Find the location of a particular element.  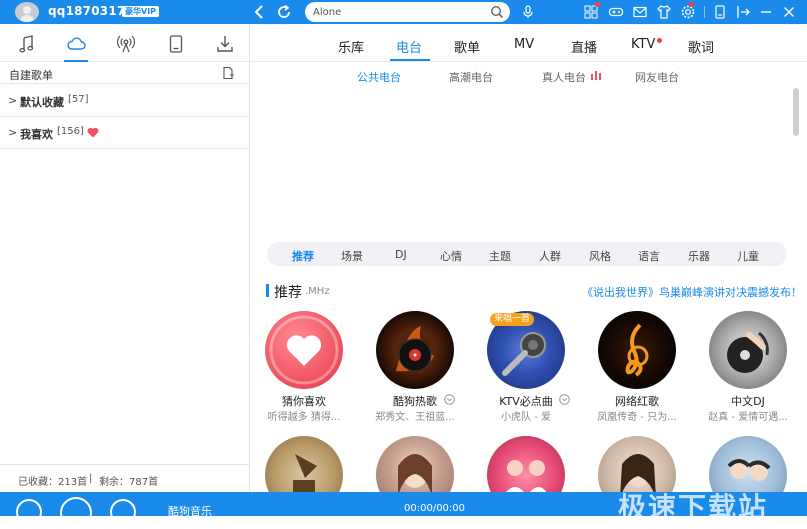

back-arrow-icon is located at coordinates (260, 12).